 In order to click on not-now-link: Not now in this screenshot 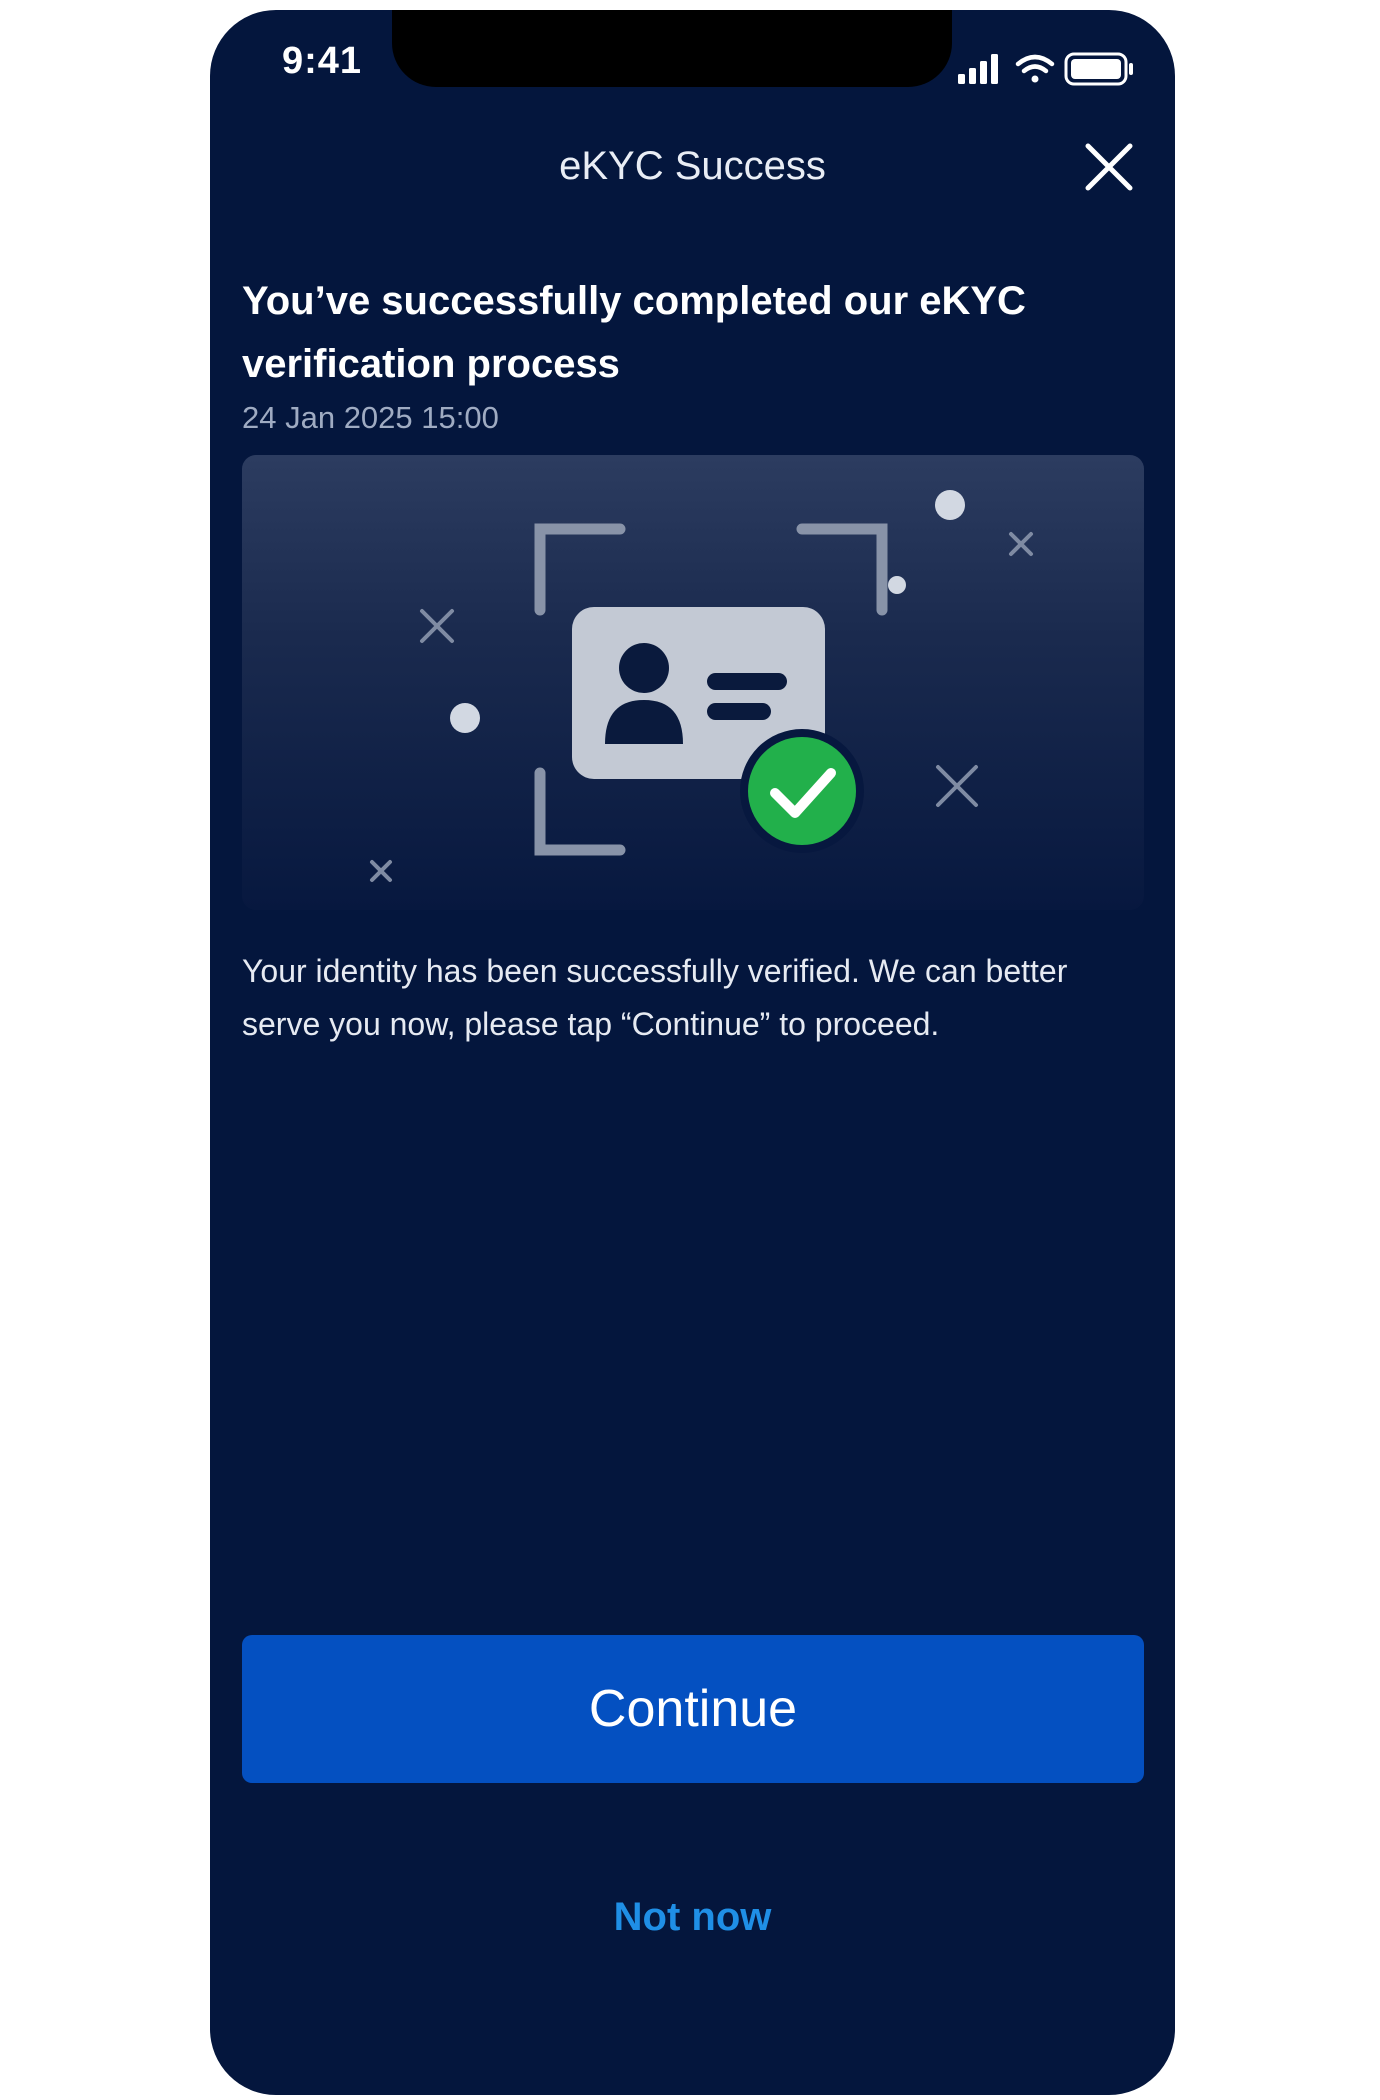, I will do `click(692, 1917)`.